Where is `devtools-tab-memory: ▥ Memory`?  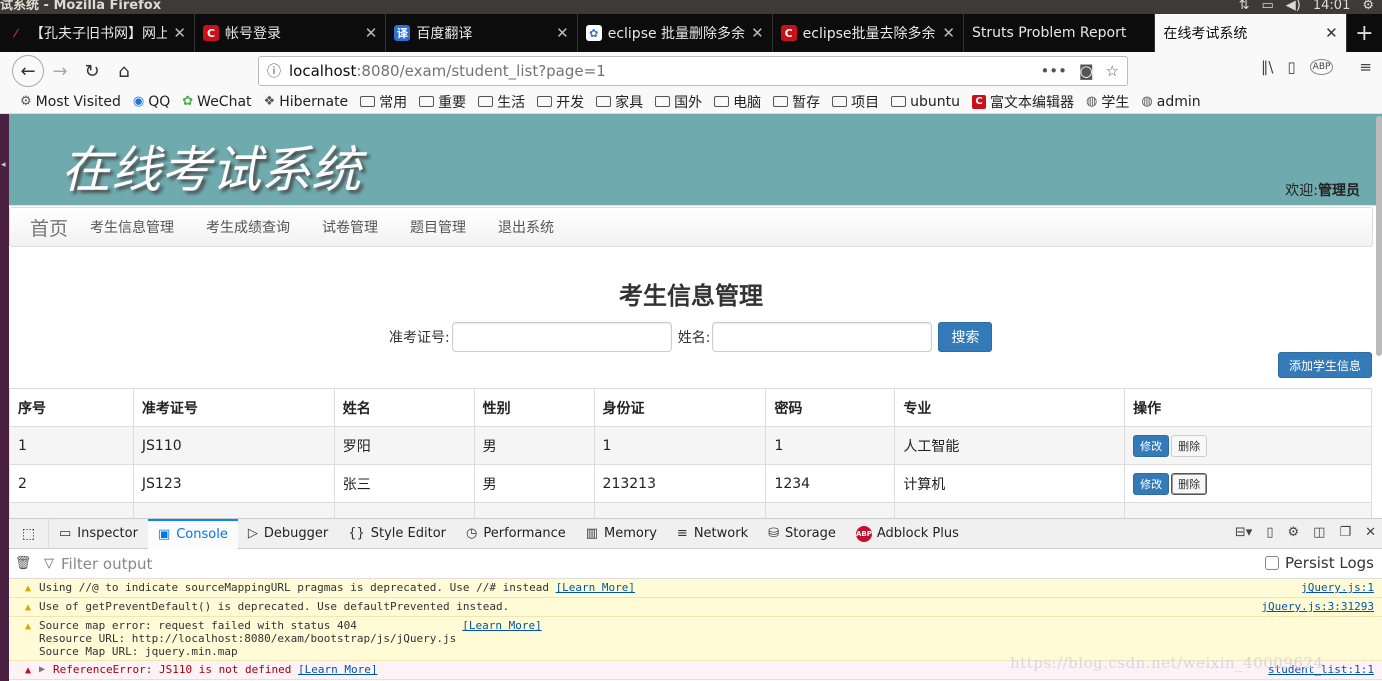
devtools-tab-memory: ▥ Memory is located at coordinates (621, 534).